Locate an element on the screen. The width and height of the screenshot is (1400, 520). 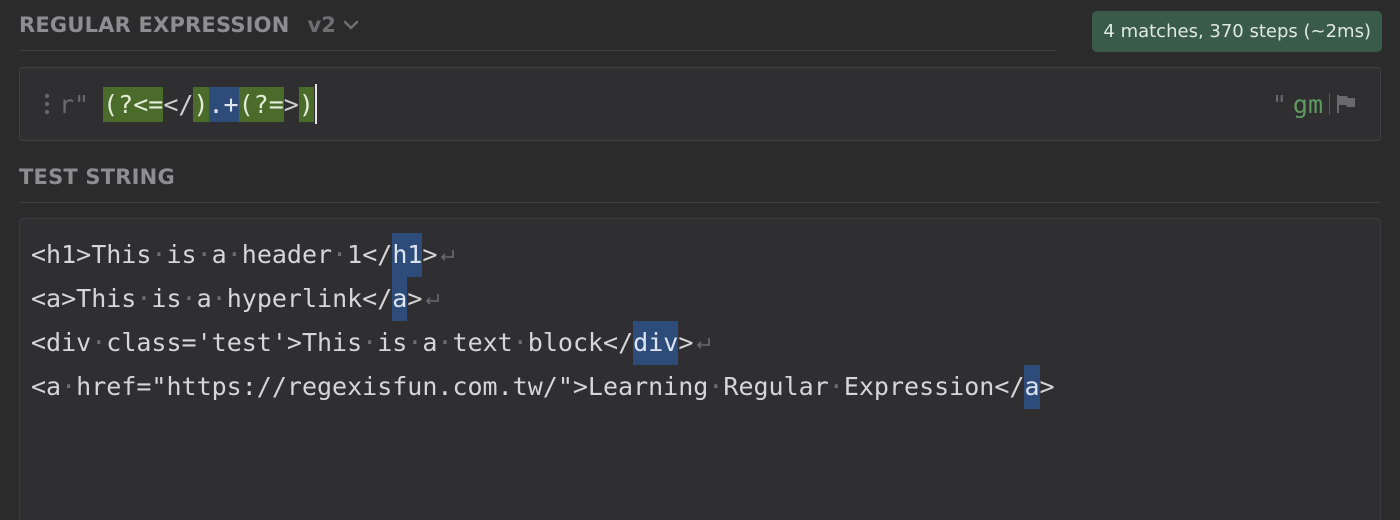
version-select: v2 is located at coordinates (334, 25).